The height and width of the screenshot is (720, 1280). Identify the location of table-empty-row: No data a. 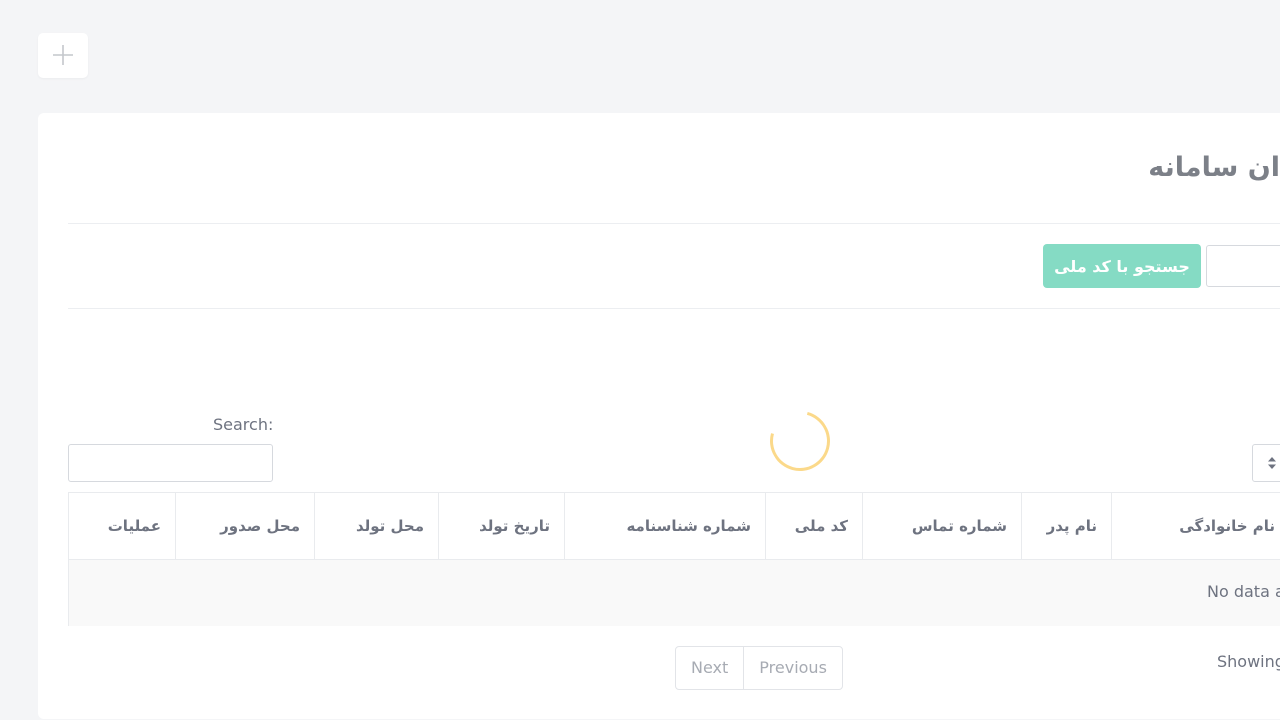
(674, 592).